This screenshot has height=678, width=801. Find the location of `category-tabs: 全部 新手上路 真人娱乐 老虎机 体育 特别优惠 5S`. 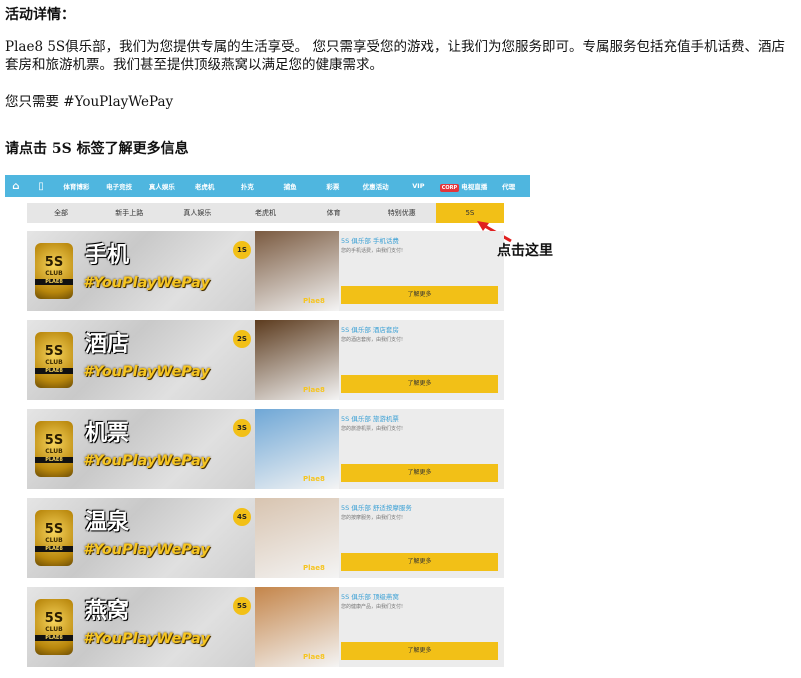

category-tabs: 全部 新手上路 真人娱乐 老虎机 体育 特别优惠 5S is located at coordinates (265, 213).